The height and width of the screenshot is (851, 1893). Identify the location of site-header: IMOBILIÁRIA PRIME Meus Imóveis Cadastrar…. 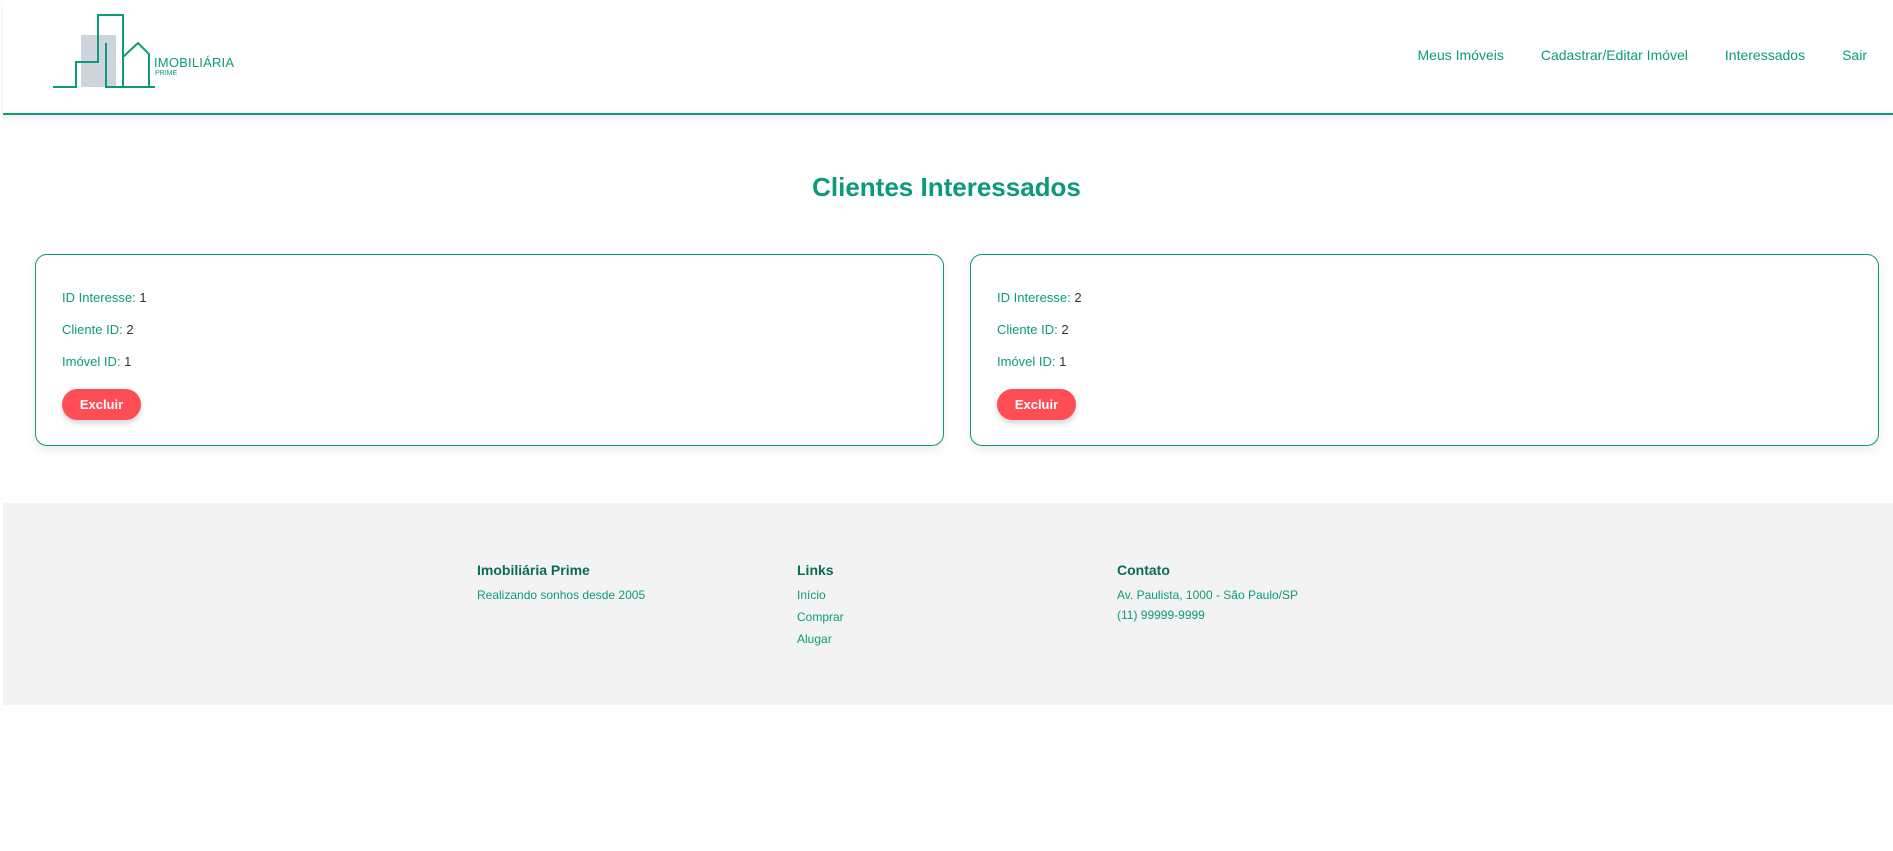
(948, 57).